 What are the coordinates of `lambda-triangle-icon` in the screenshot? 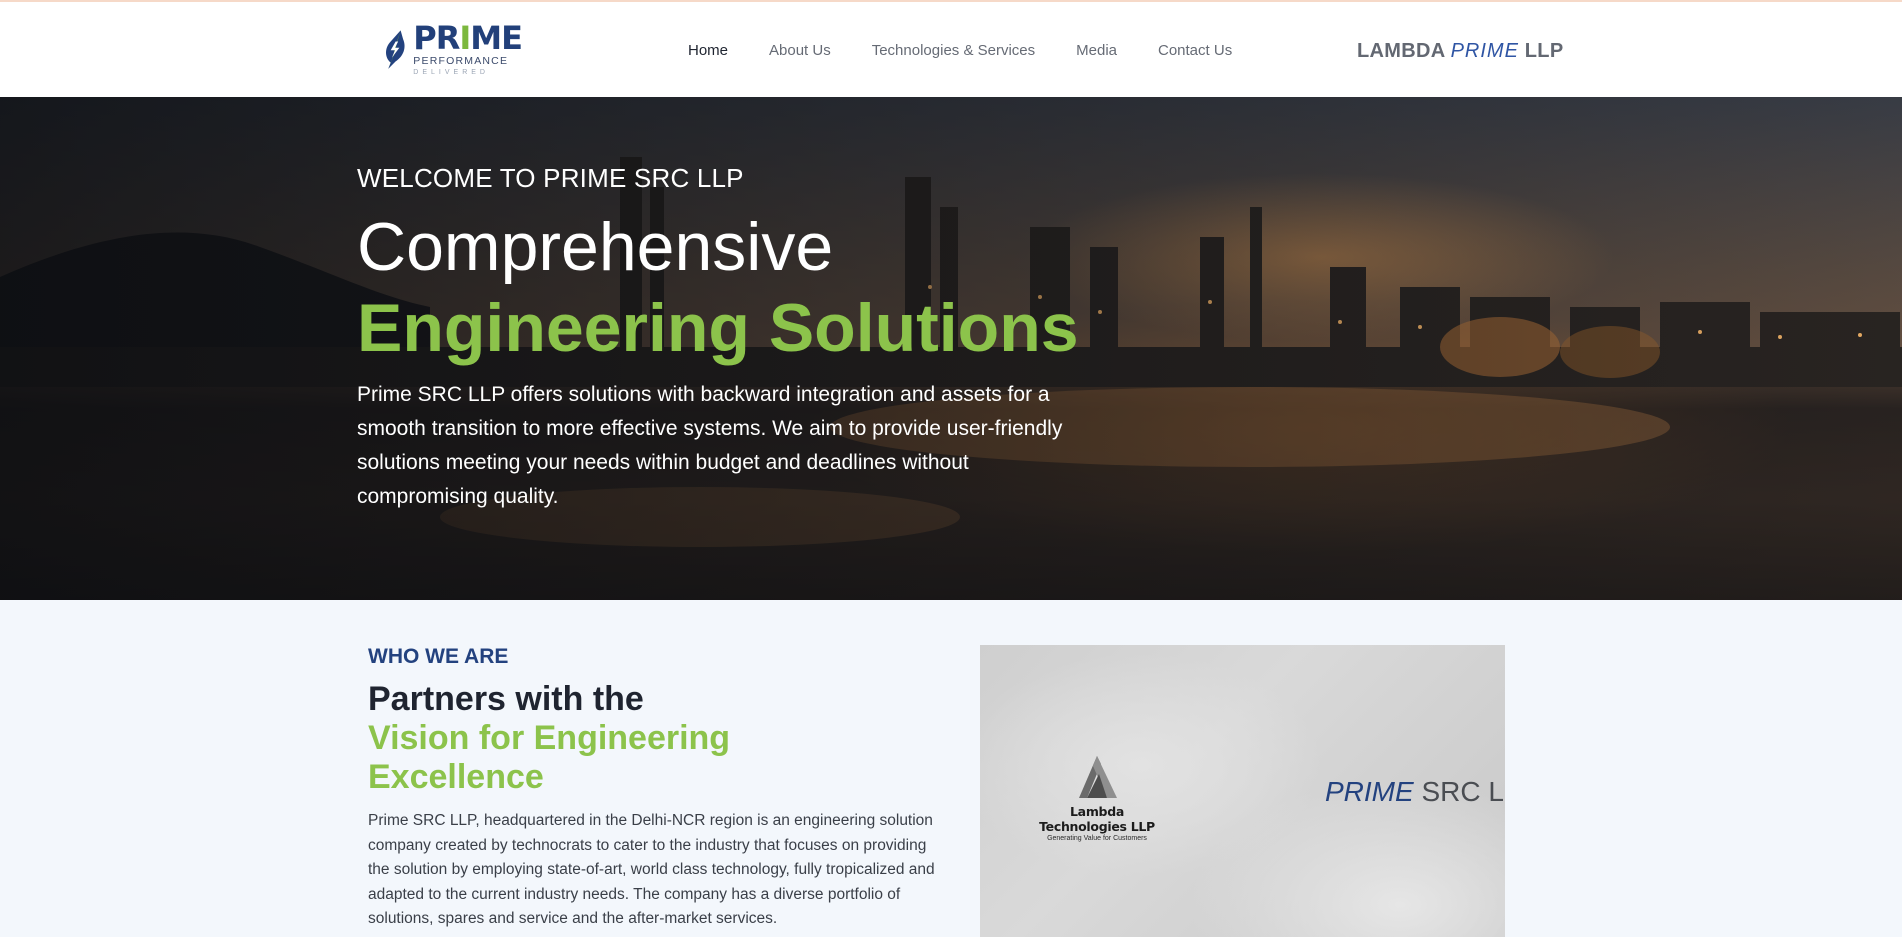 It's located at (1098, 777).